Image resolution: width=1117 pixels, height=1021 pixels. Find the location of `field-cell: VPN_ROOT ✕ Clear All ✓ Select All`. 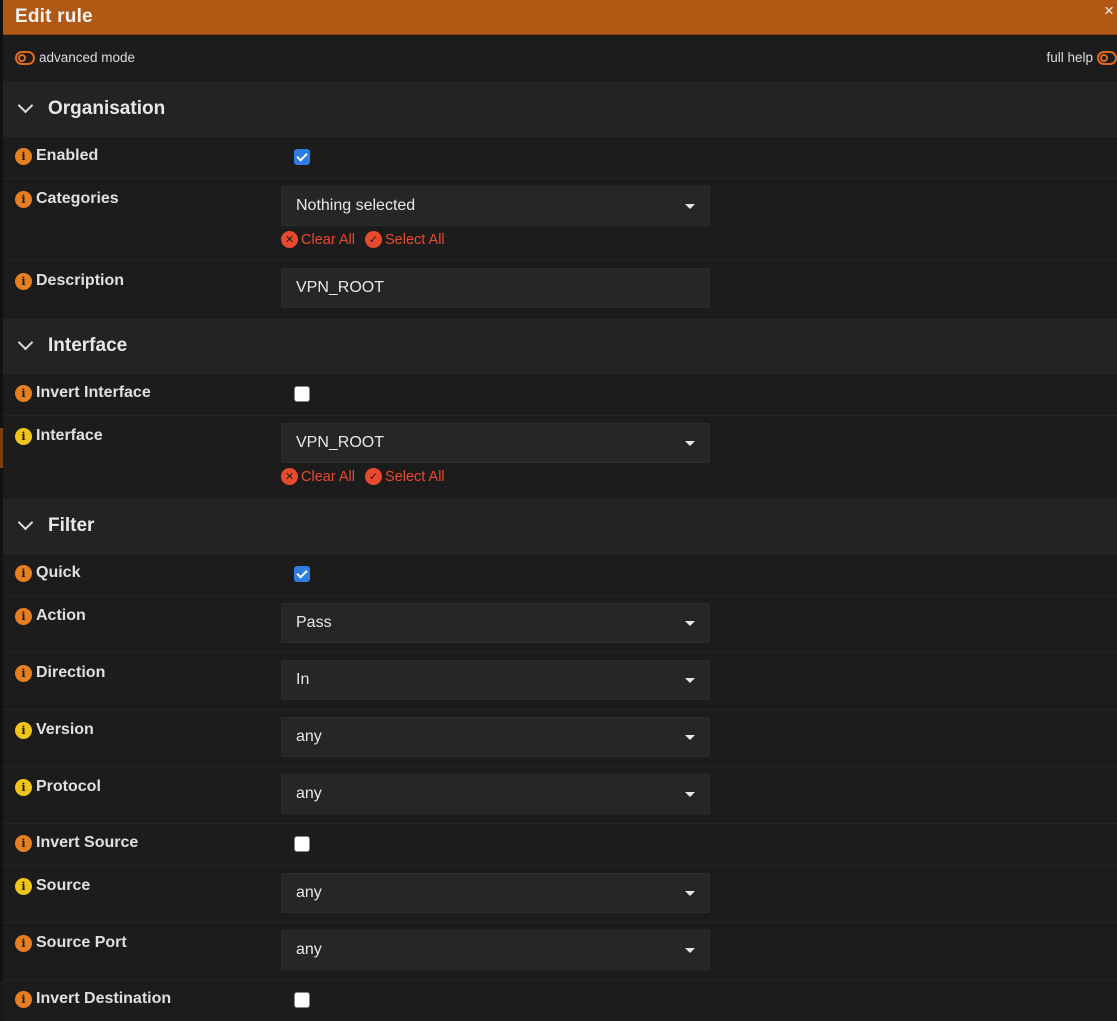

field-cell: VPN_ROOT ✕ Clear All ✓ Select All is located at coordinates (495, 456).